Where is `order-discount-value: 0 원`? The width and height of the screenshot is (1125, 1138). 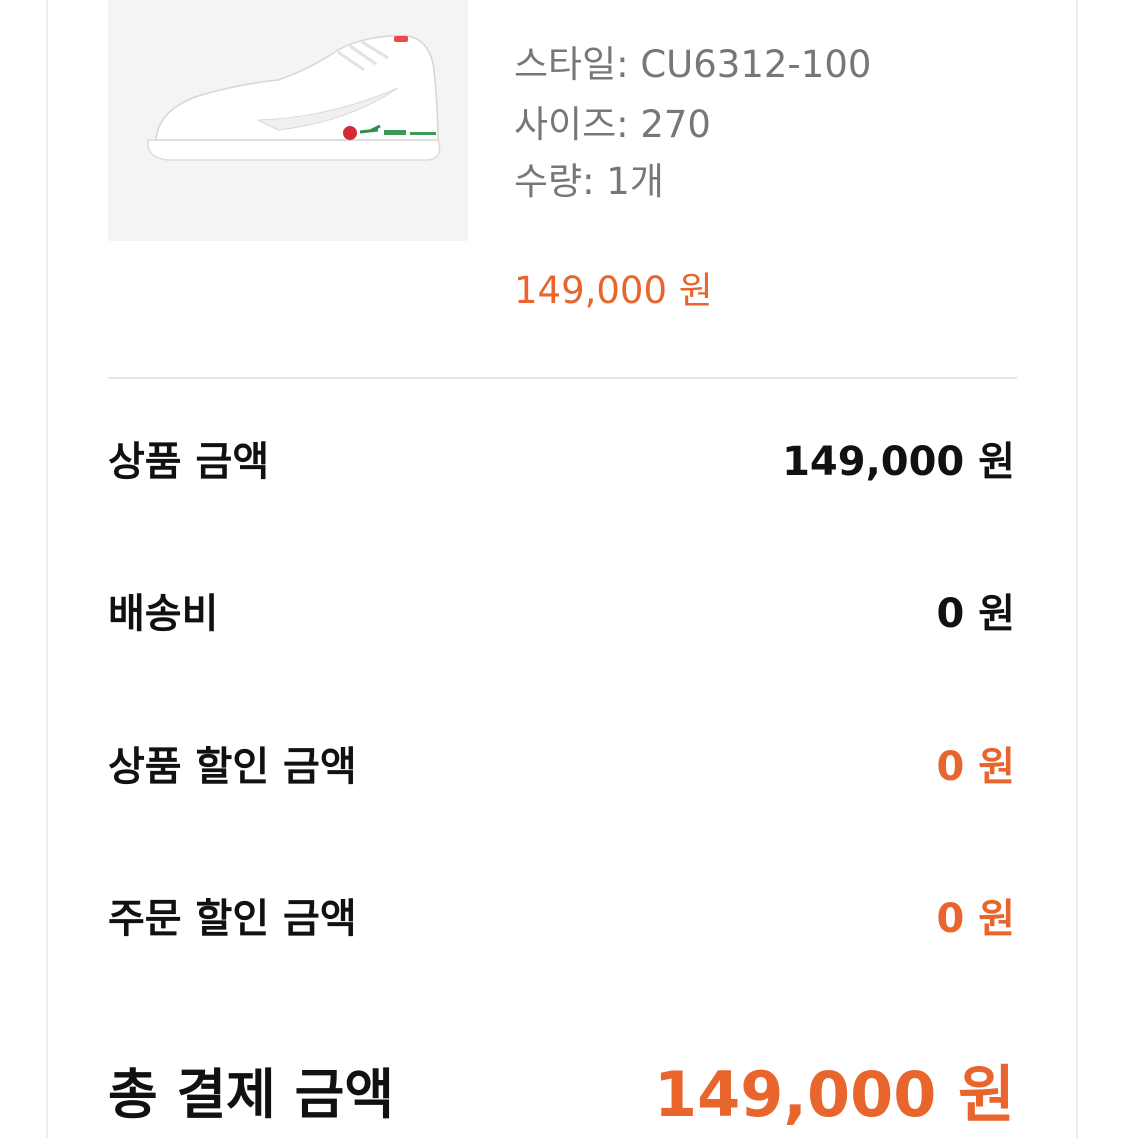
order-discount-value: 0 원 is located at coordinates (975, 919).